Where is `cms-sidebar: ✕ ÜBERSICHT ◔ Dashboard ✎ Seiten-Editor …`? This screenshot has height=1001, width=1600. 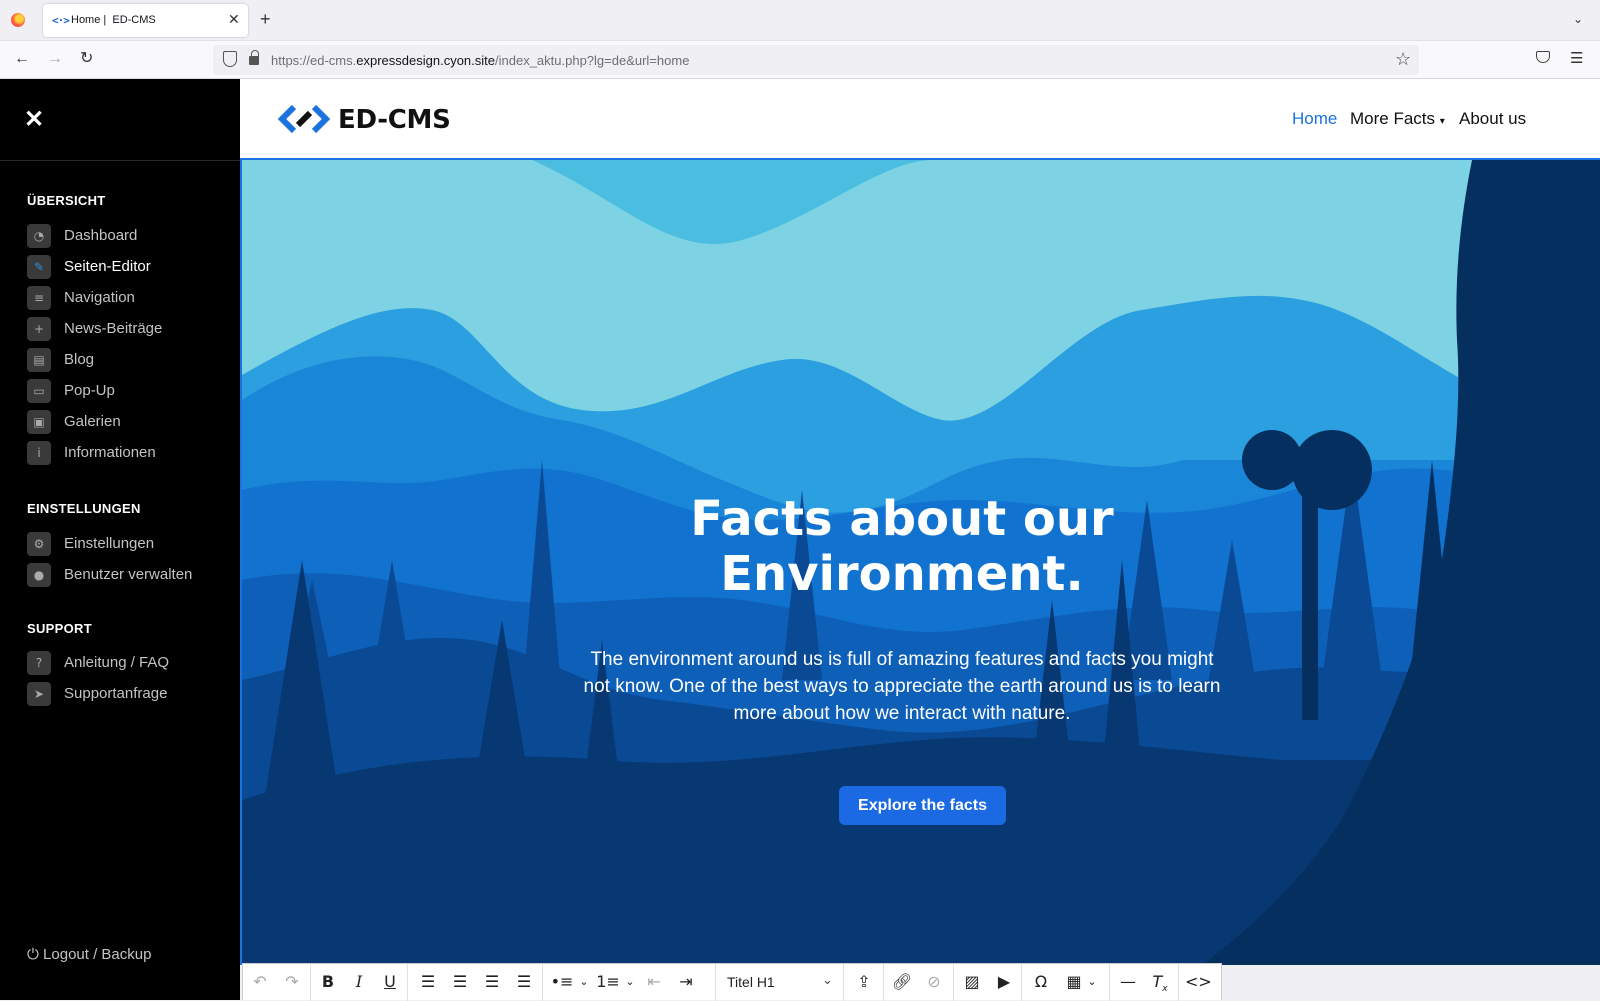
cms-sidebar: ✕ ÜBERSICHT ◔ Dashboard ✎ Seiten-Editor … is located at coordinates (120, 539).